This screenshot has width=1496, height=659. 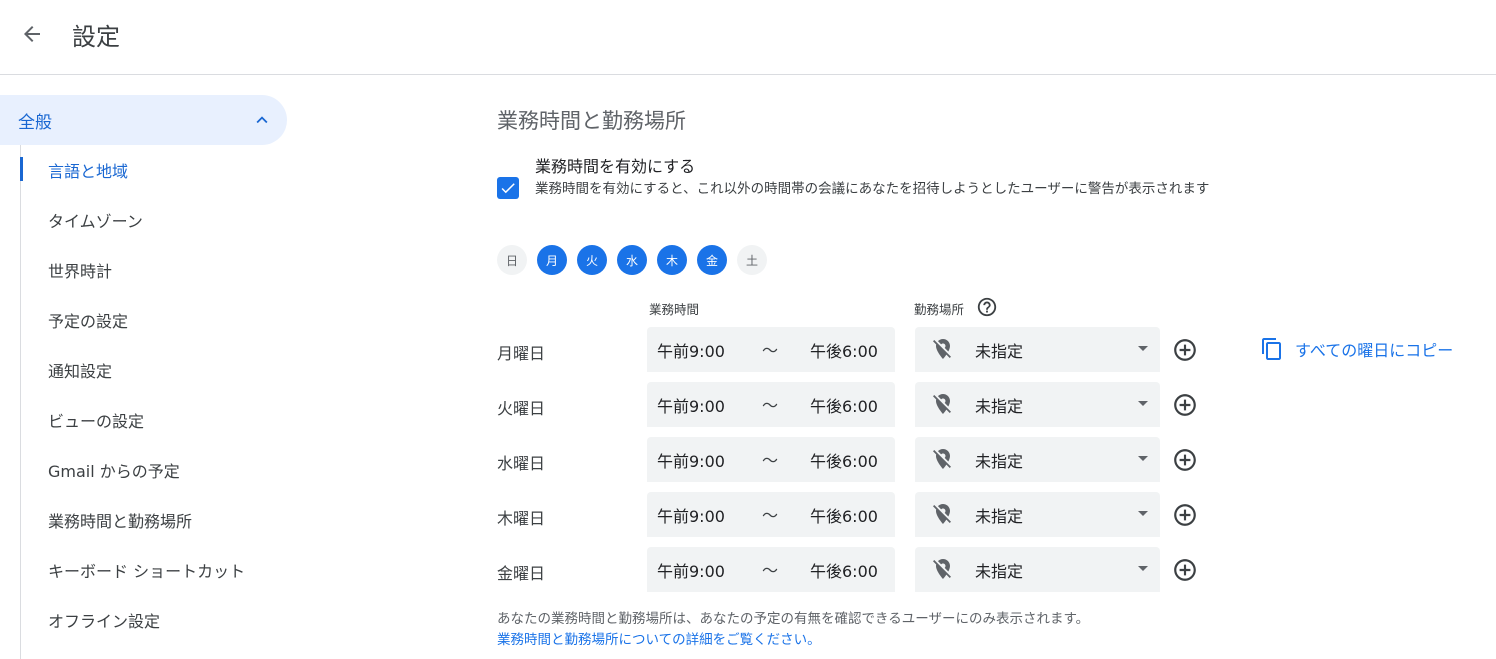 I want to click on row-day-name: 水曜日, so click(x=521, y=463).